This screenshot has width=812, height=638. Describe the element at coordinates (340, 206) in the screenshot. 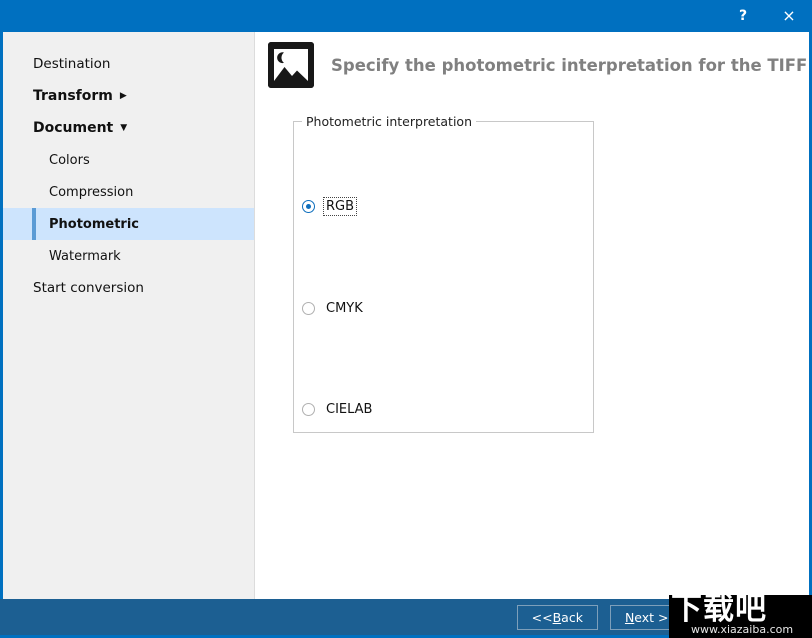

I see `radio-label-rgb: RGB` at that location.